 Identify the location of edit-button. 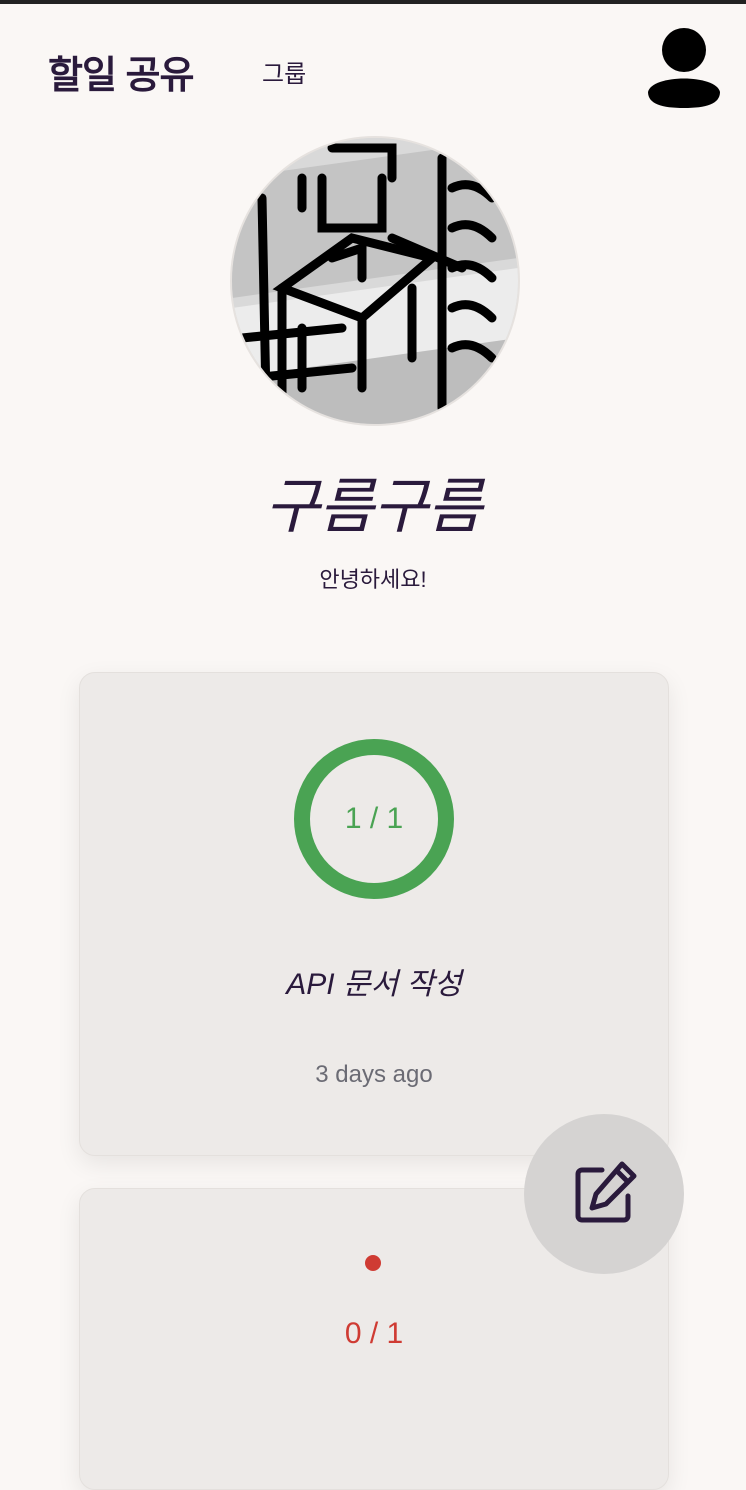
(604, 1194).